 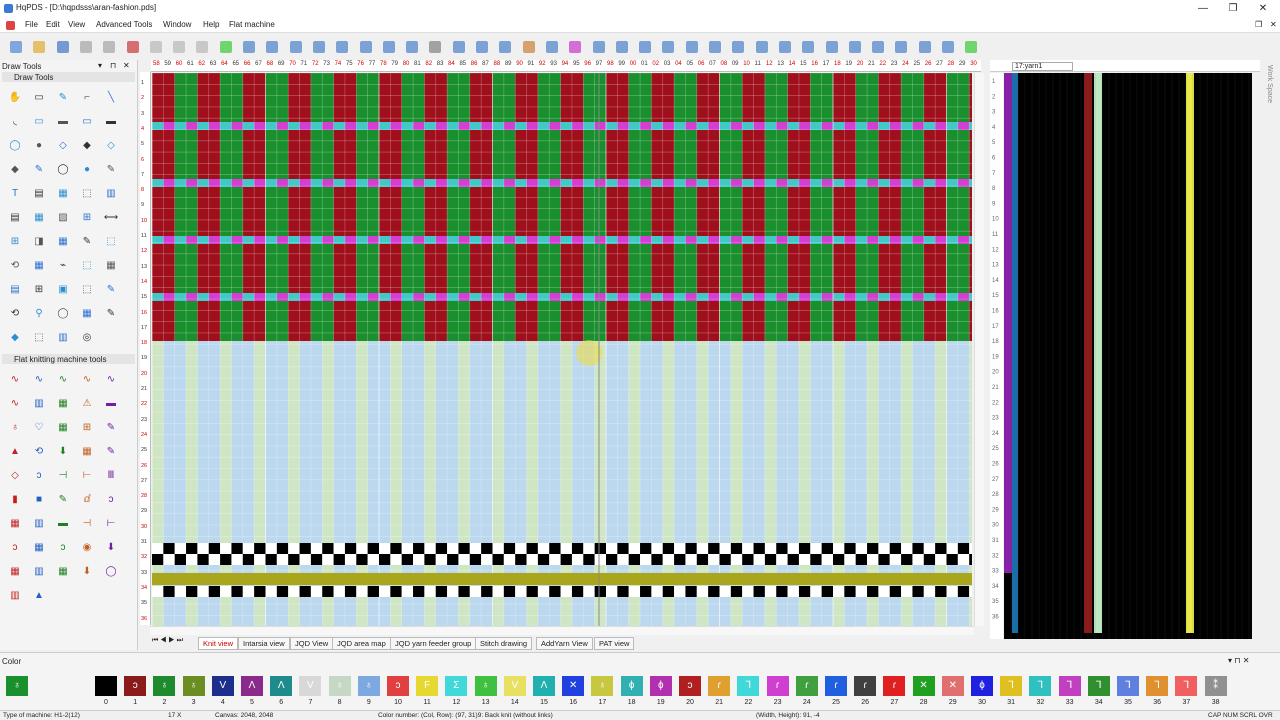 I want to click on color-swatch-18: ɸ, so click(x=631, y=686).